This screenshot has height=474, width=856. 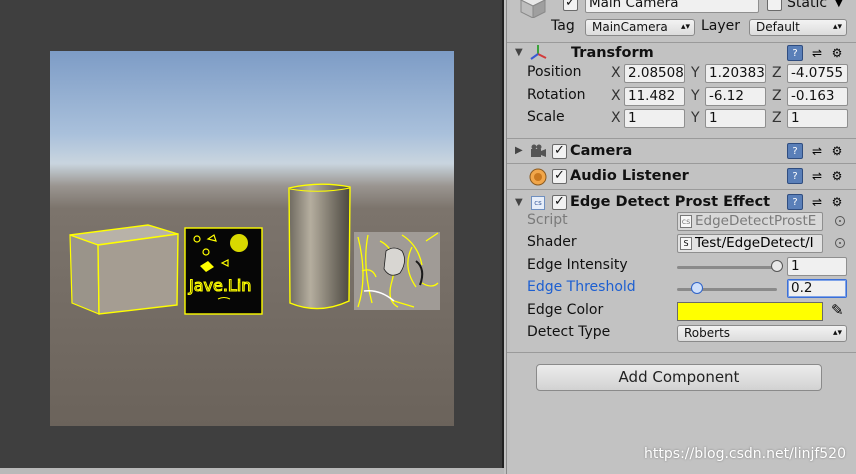 I want to click on edge-intensity-slider-knob, so click(x=777, y=266).